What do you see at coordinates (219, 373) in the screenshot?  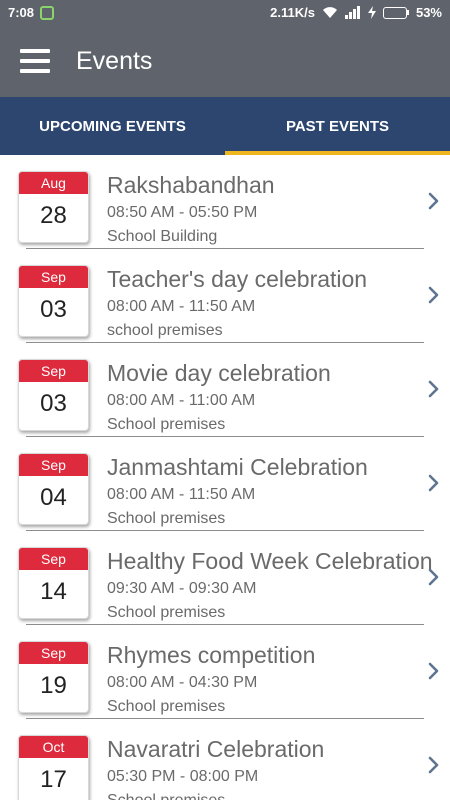 I see `event-title: Movie day celebration` at bounding box center [219, 373].